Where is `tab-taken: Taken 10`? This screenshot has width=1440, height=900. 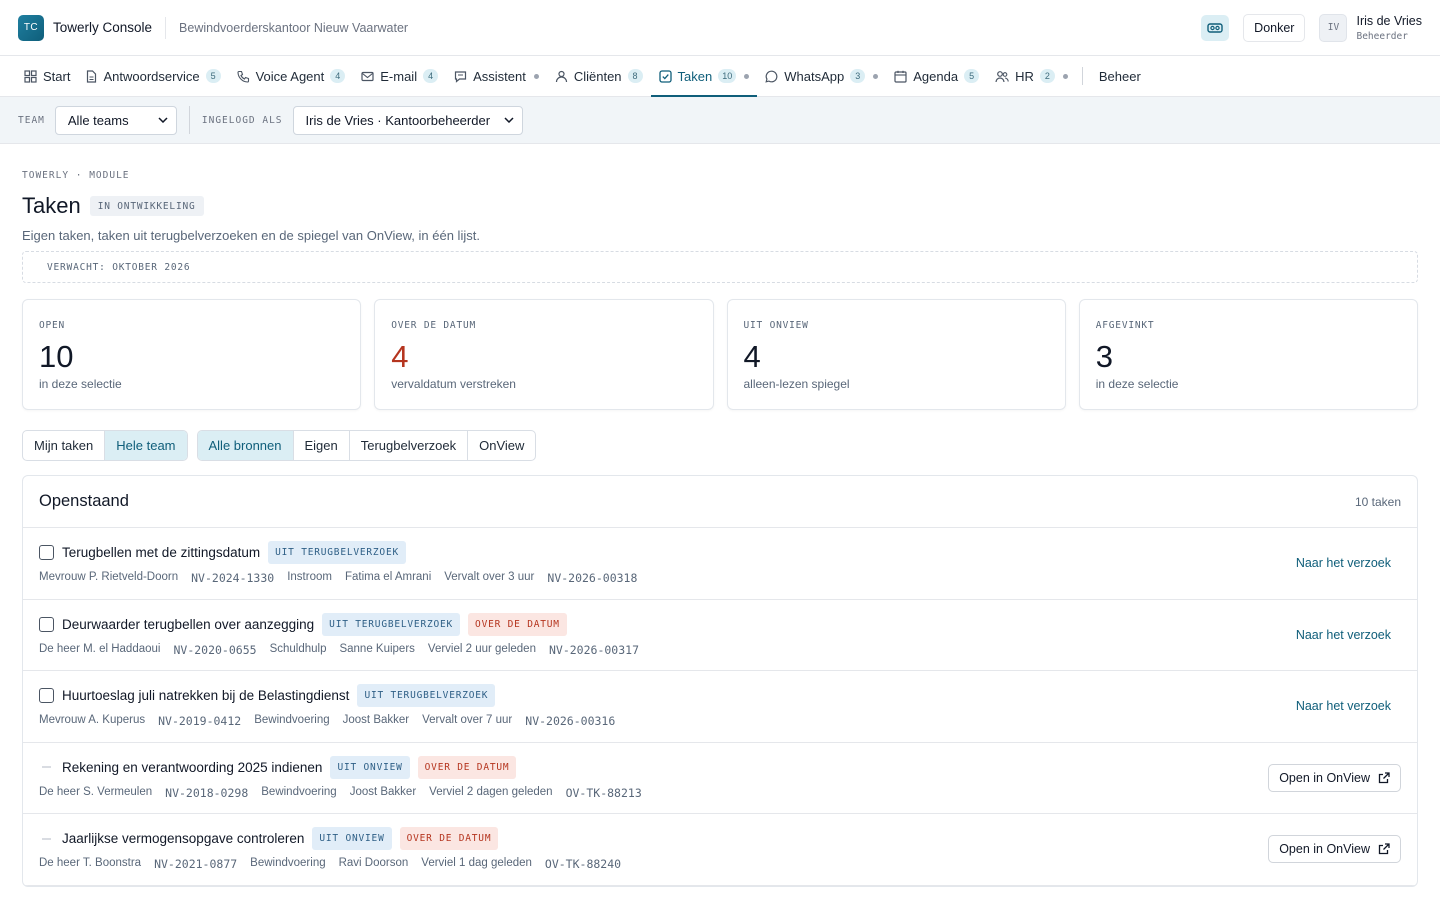
tab-taken: Taken 10 is located at coordinates (704, 76).